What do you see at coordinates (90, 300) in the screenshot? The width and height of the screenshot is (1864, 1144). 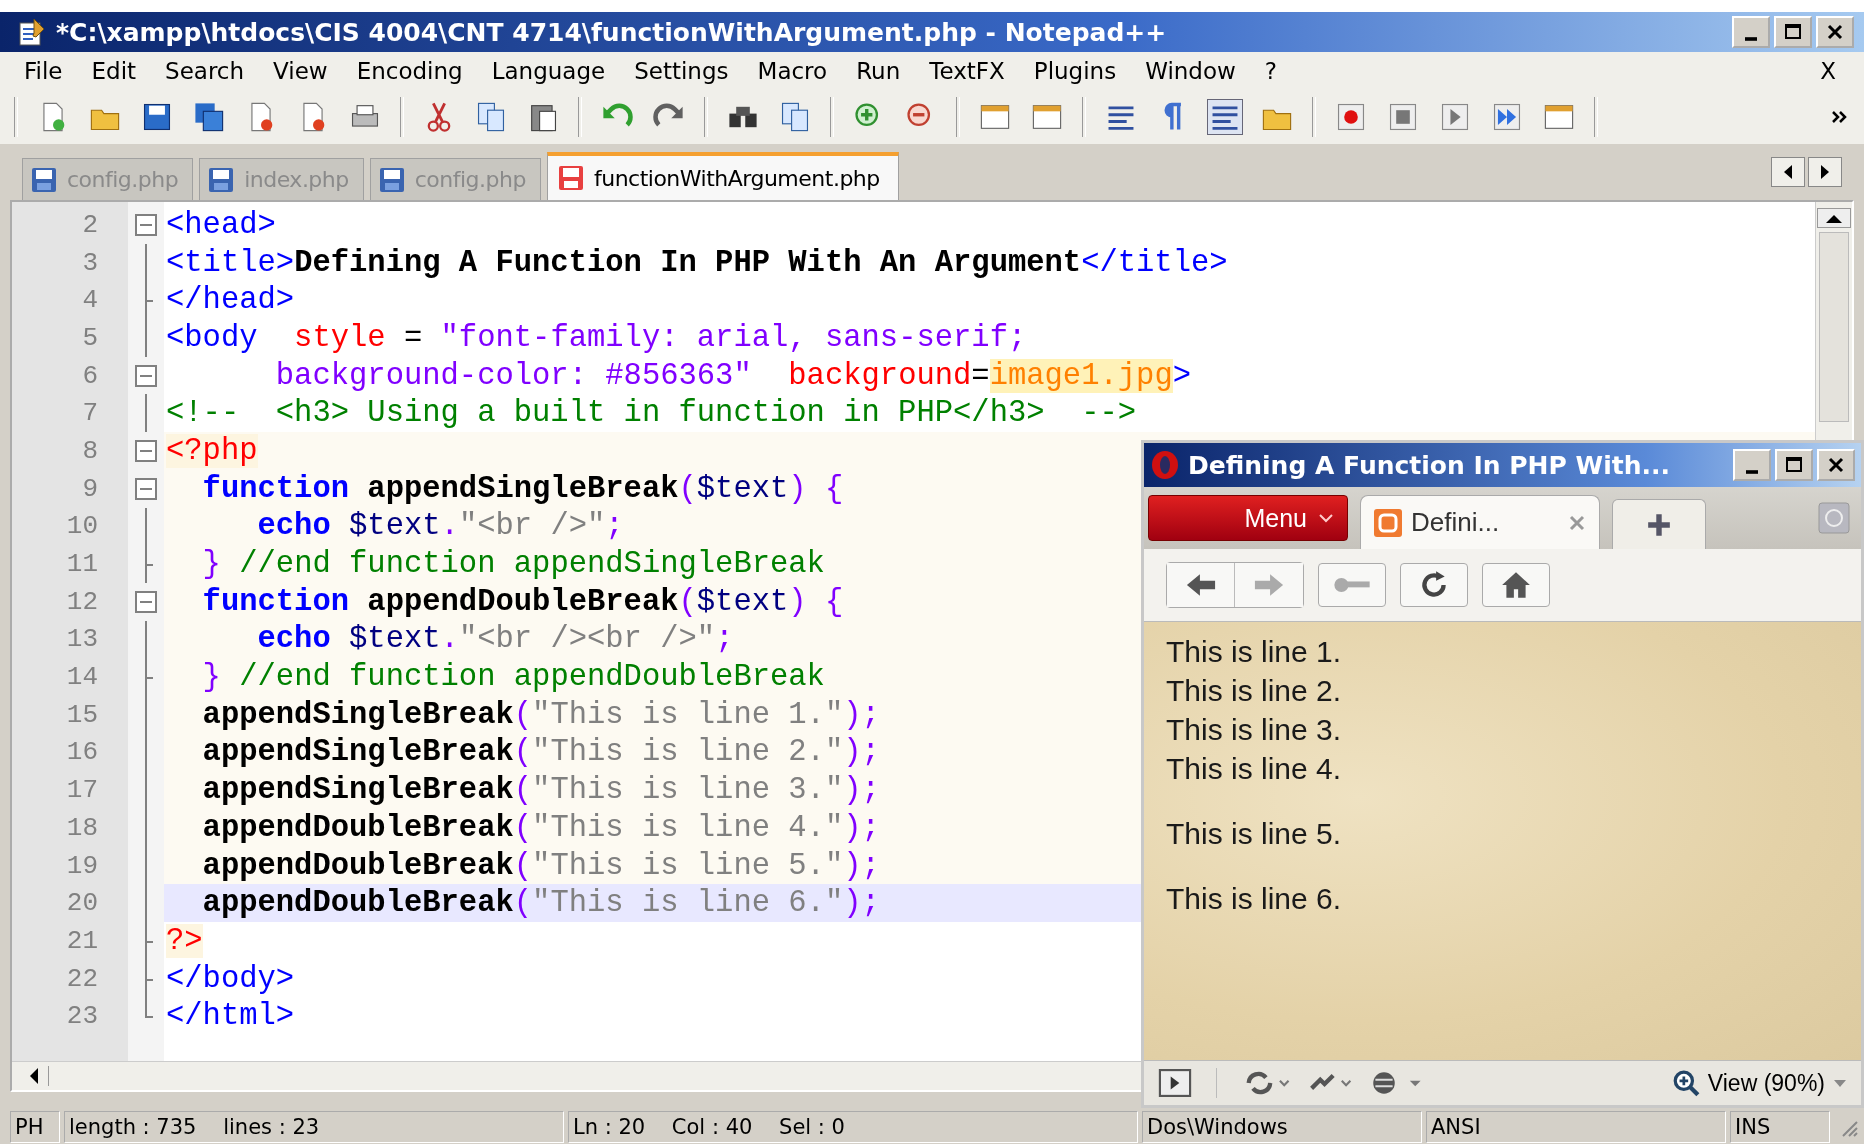 I see `line-number: 4` at bounding box center [90, 300].